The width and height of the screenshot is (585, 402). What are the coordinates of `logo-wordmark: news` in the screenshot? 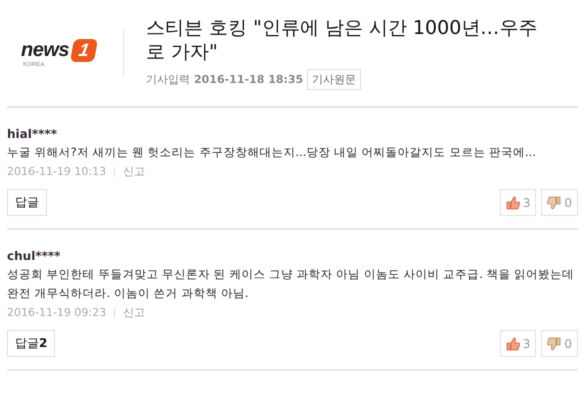 It's located at (45, 50).